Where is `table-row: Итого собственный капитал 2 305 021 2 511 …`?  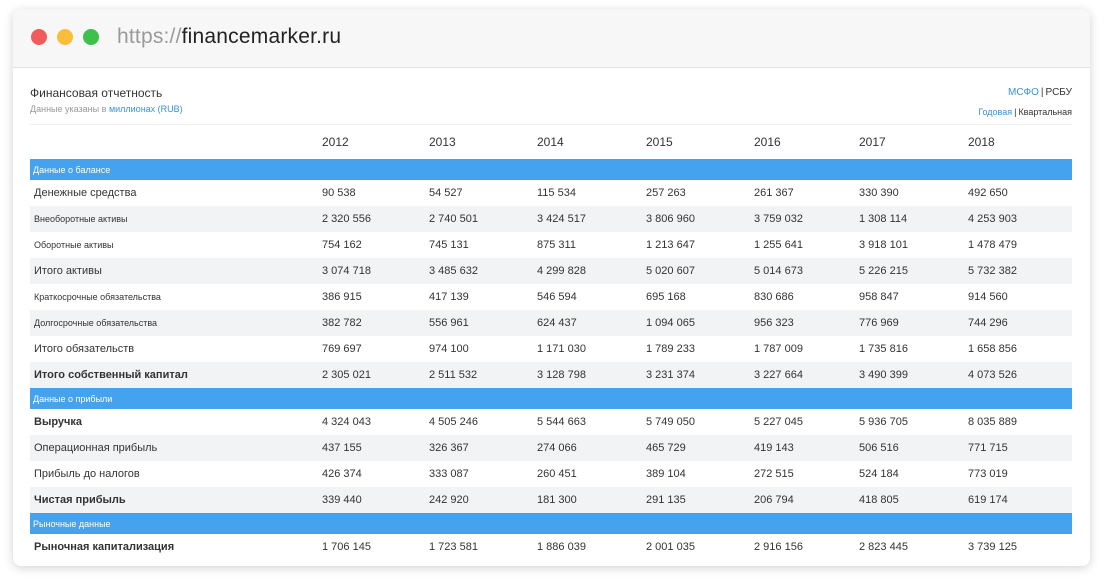 table-row: Итого собственный капитал 2 305 021 2 511 … is located at coordinates (551, 375).